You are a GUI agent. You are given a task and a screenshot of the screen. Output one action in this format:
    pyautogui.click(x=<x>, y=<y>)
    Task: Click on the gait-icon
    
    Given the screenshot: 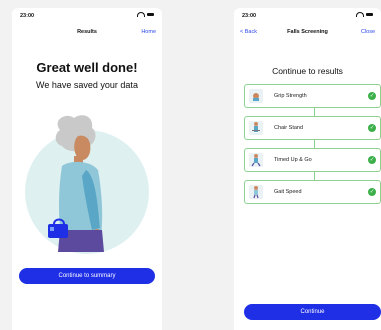 What is the action you would take?
    pyautogui.click(x=256, y=192)
    